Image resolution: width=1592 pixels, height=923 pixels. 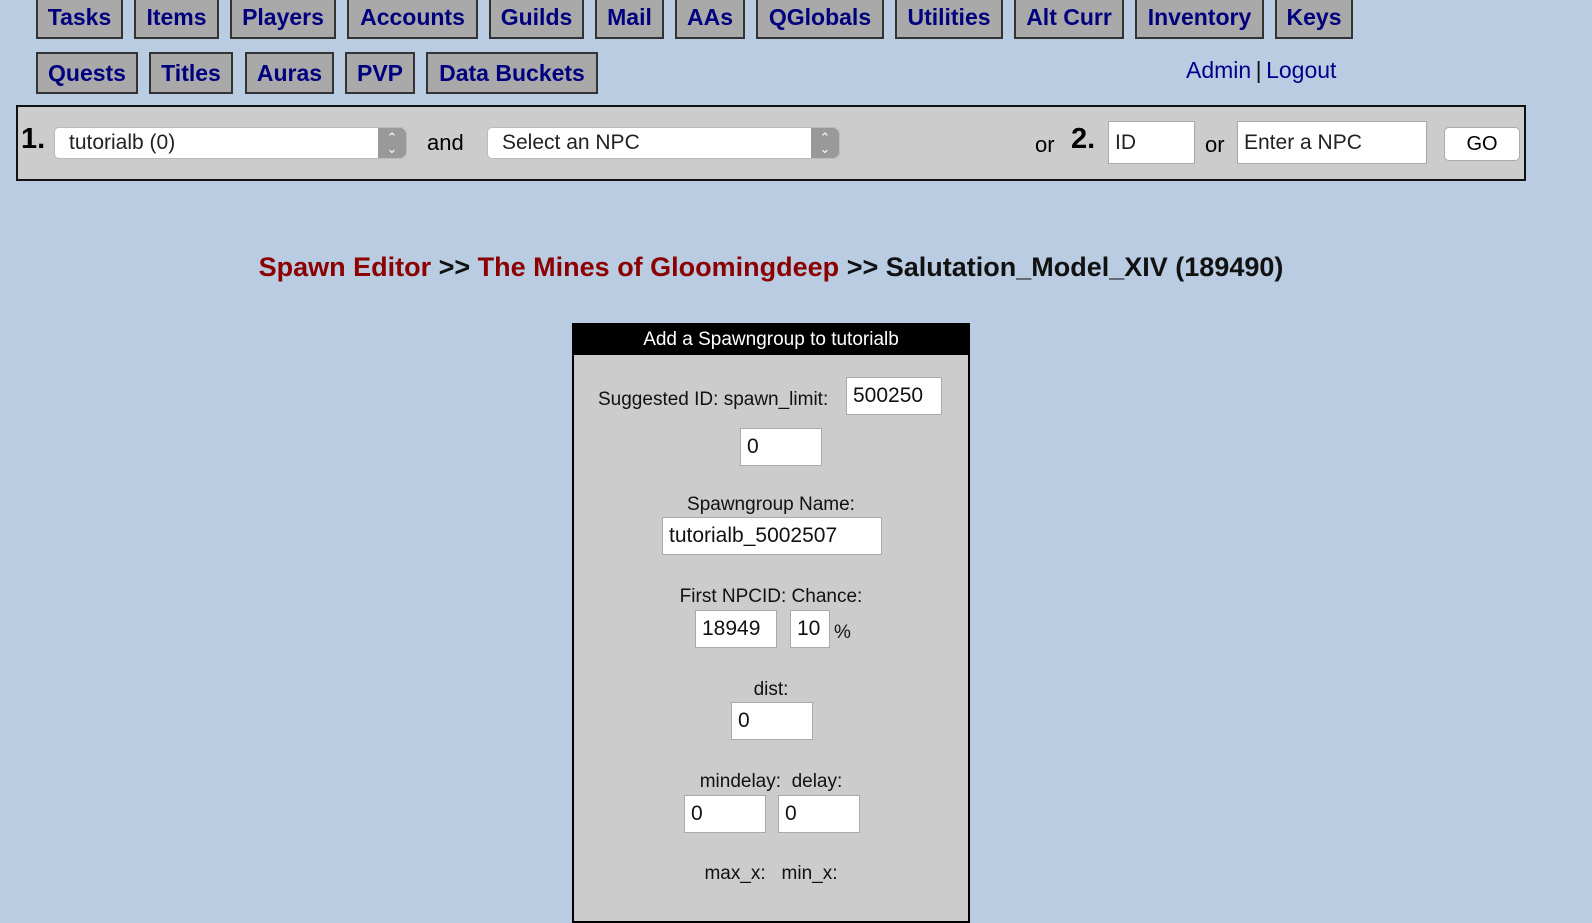 I want to click on nav-auras: Auras, so click(x=289, y=73).